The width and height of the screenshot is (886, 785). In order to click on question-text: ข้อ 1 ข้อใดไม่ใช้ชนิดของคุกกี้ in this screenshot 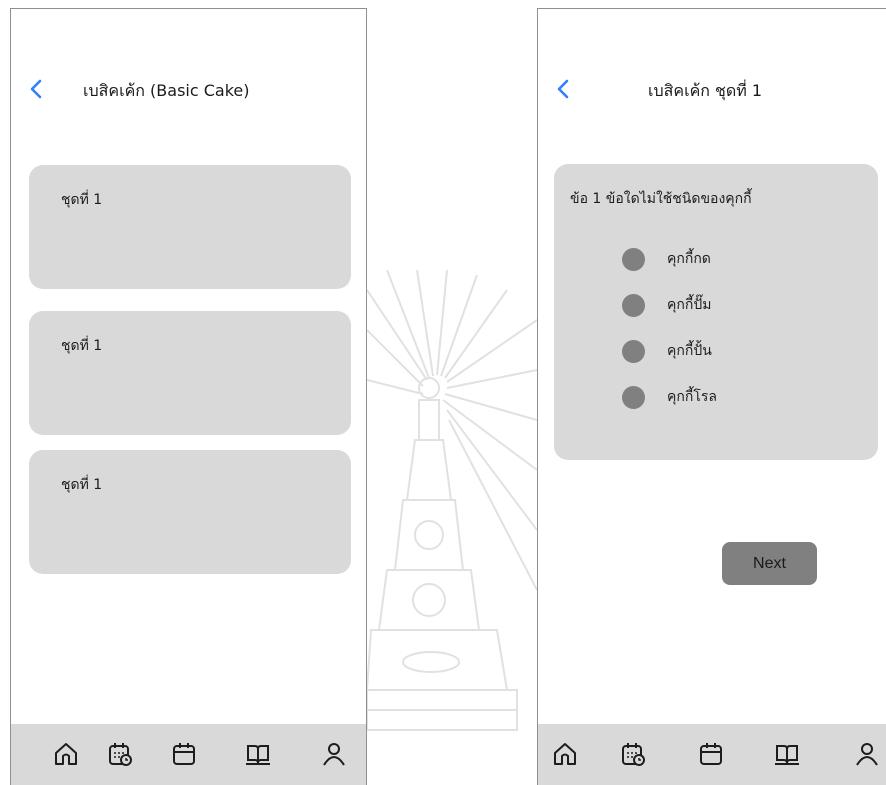, I will do `click(661, 199)`.